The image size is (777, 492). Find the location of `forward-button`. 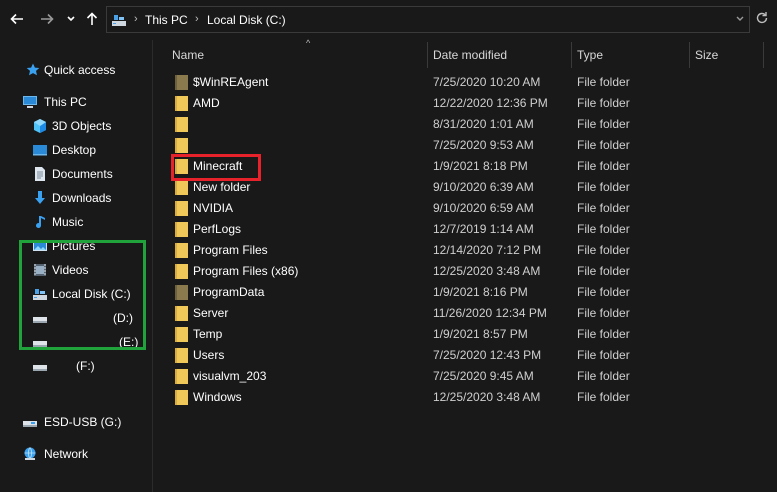

forward-button is located at coordinates (47, 19).